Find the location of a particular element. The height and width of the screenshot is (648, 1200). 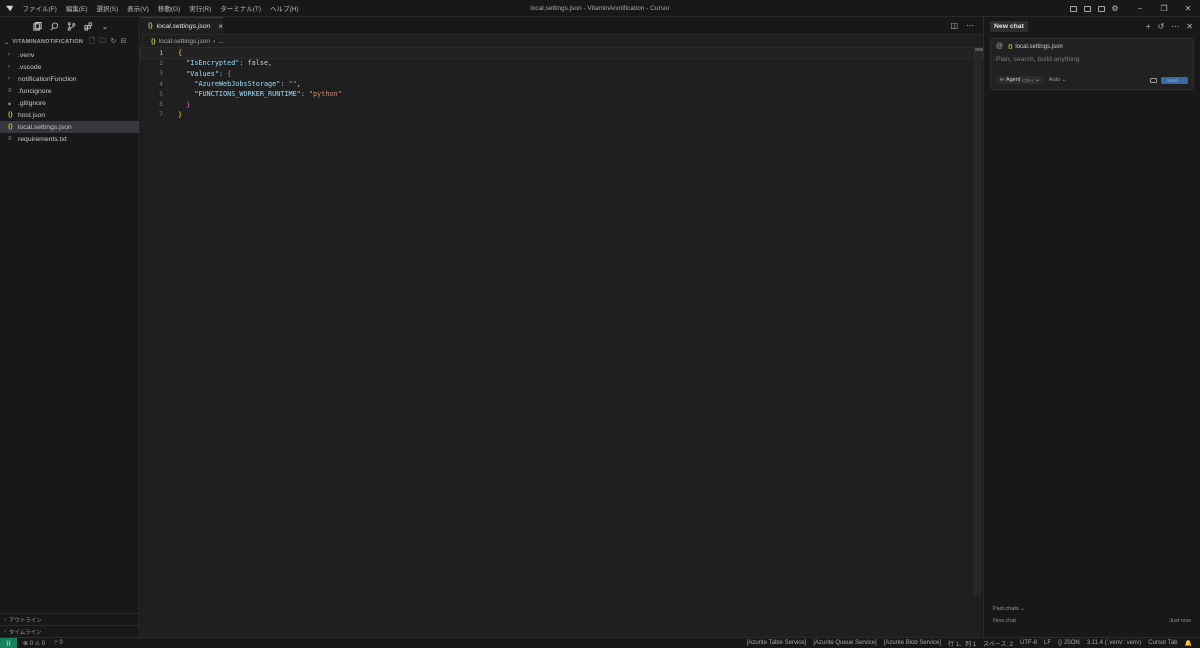

menu-edit: 編集(E) is located at coordinates (76, 8).